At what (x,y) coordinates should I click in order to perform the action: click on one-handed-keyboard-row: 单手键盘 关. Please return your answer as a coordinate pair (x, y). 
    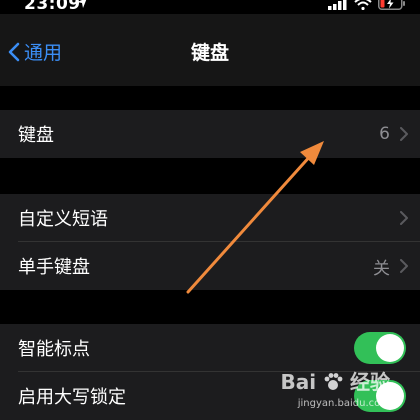
    Looking at the image, I should click on (210, 266).